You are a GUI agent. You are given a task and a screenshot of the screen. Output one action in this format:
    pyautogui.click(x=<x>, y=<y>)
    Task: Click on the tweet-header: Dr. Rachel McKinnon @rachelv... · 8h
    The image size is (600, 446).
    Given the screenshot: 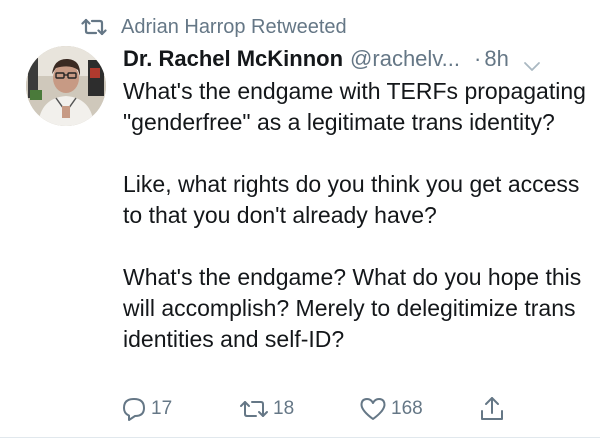 What is the action you would take?
    pyautogui.click(x=353, y=59)
    